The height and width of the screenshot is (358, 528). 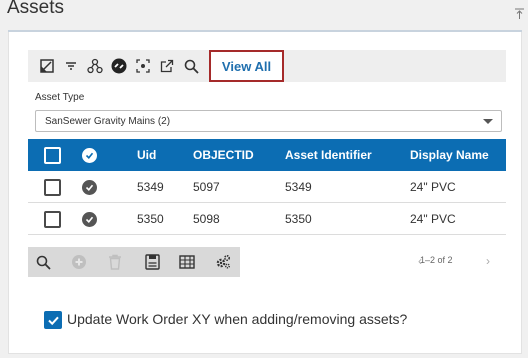 What do you see at coordinates (79, 262) in the screenshot?
I see `add-icon` at bounding box center [79, 262].